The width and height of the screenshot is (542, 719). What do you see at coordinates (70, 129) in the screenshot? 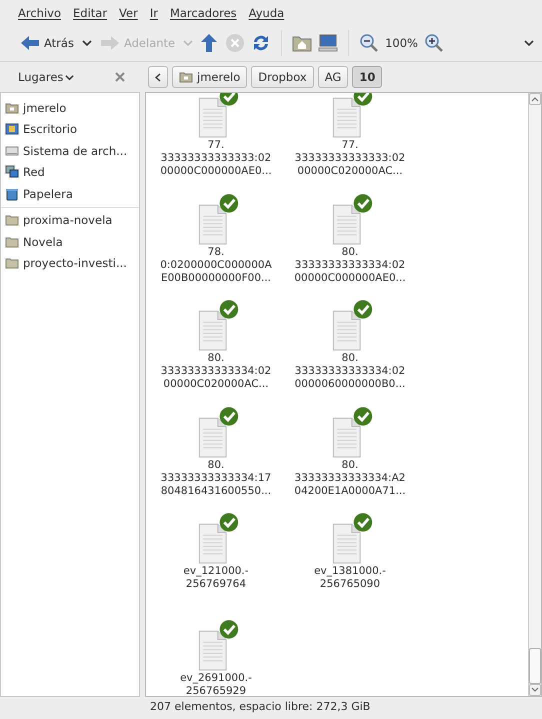
I see `sidebar-item: Escritorio` at bounding box center [70, 129].